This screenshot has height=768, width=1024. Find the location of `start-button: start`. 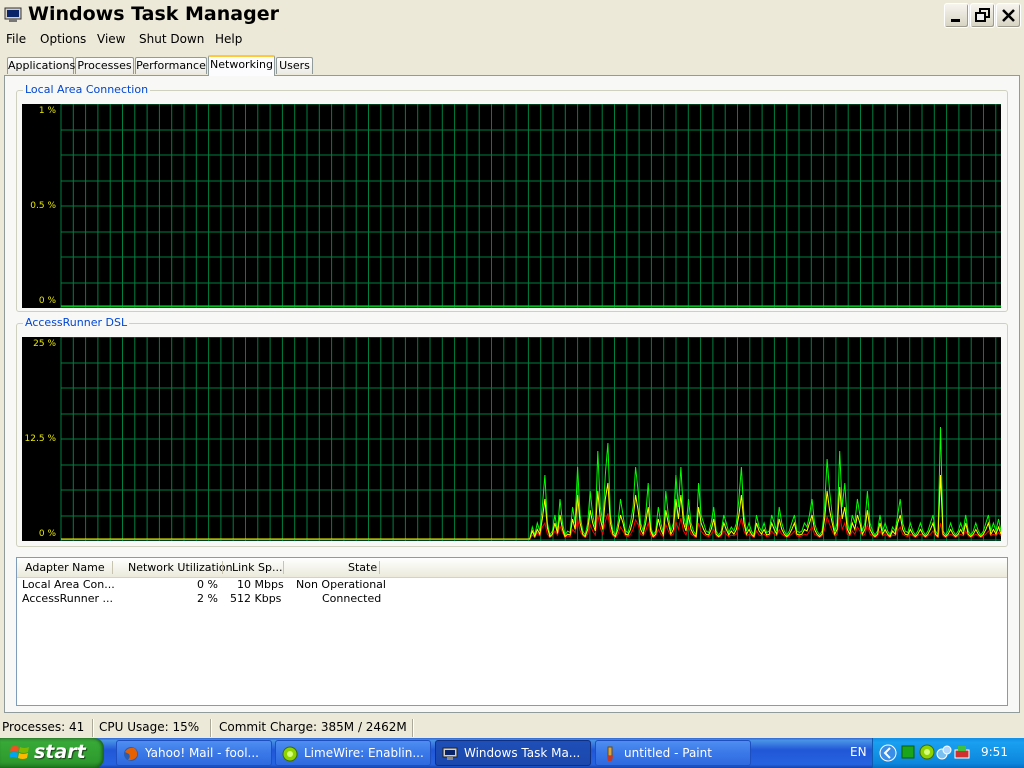

start-button: start is located at coordinates (52, 753).